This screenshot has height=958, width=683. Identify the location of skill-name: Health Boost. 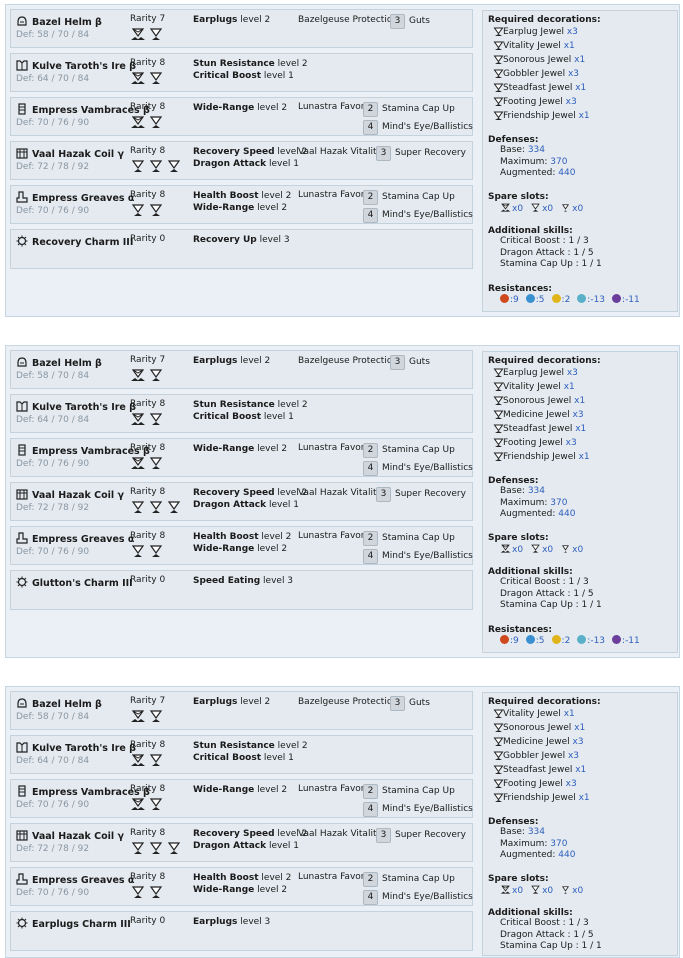
(226, 196).